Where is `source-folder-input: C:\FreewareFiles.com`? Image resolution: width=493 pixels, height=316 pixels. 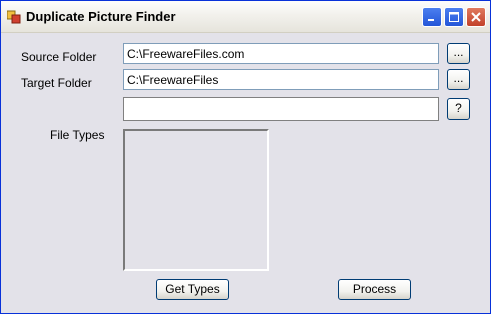
source-folder-input: C:\FreewareFiles.com is located at coordinates (281, 53).